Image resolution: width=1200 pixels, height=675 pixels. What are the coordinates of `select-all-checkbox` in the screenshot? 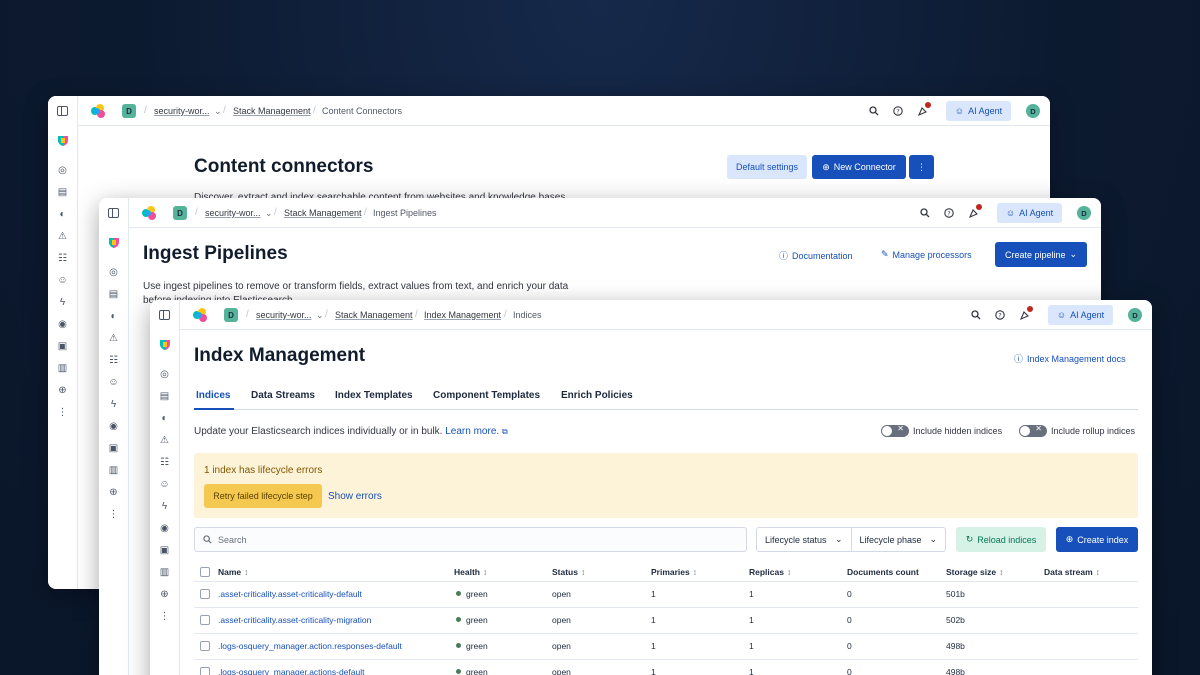 It's located at (205, 572).